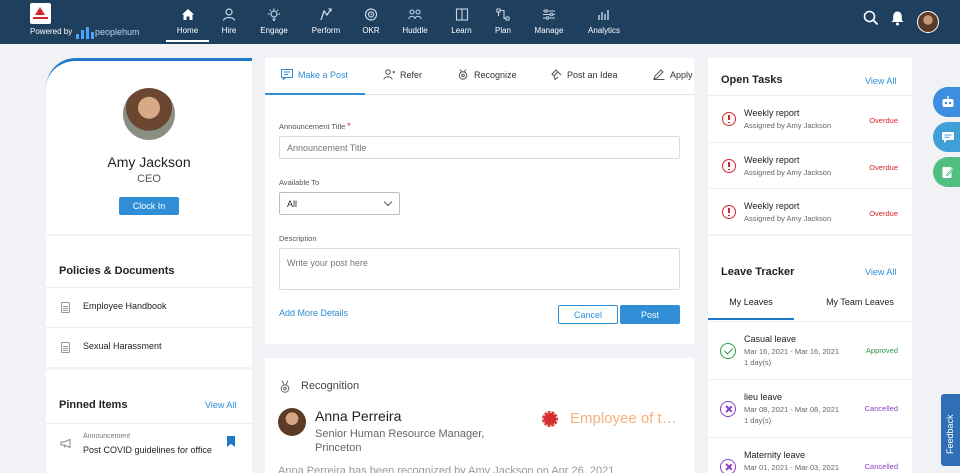 This screenshot has width=960, height=473. I want to click on nav-engage: Engage, so click(274, 21).